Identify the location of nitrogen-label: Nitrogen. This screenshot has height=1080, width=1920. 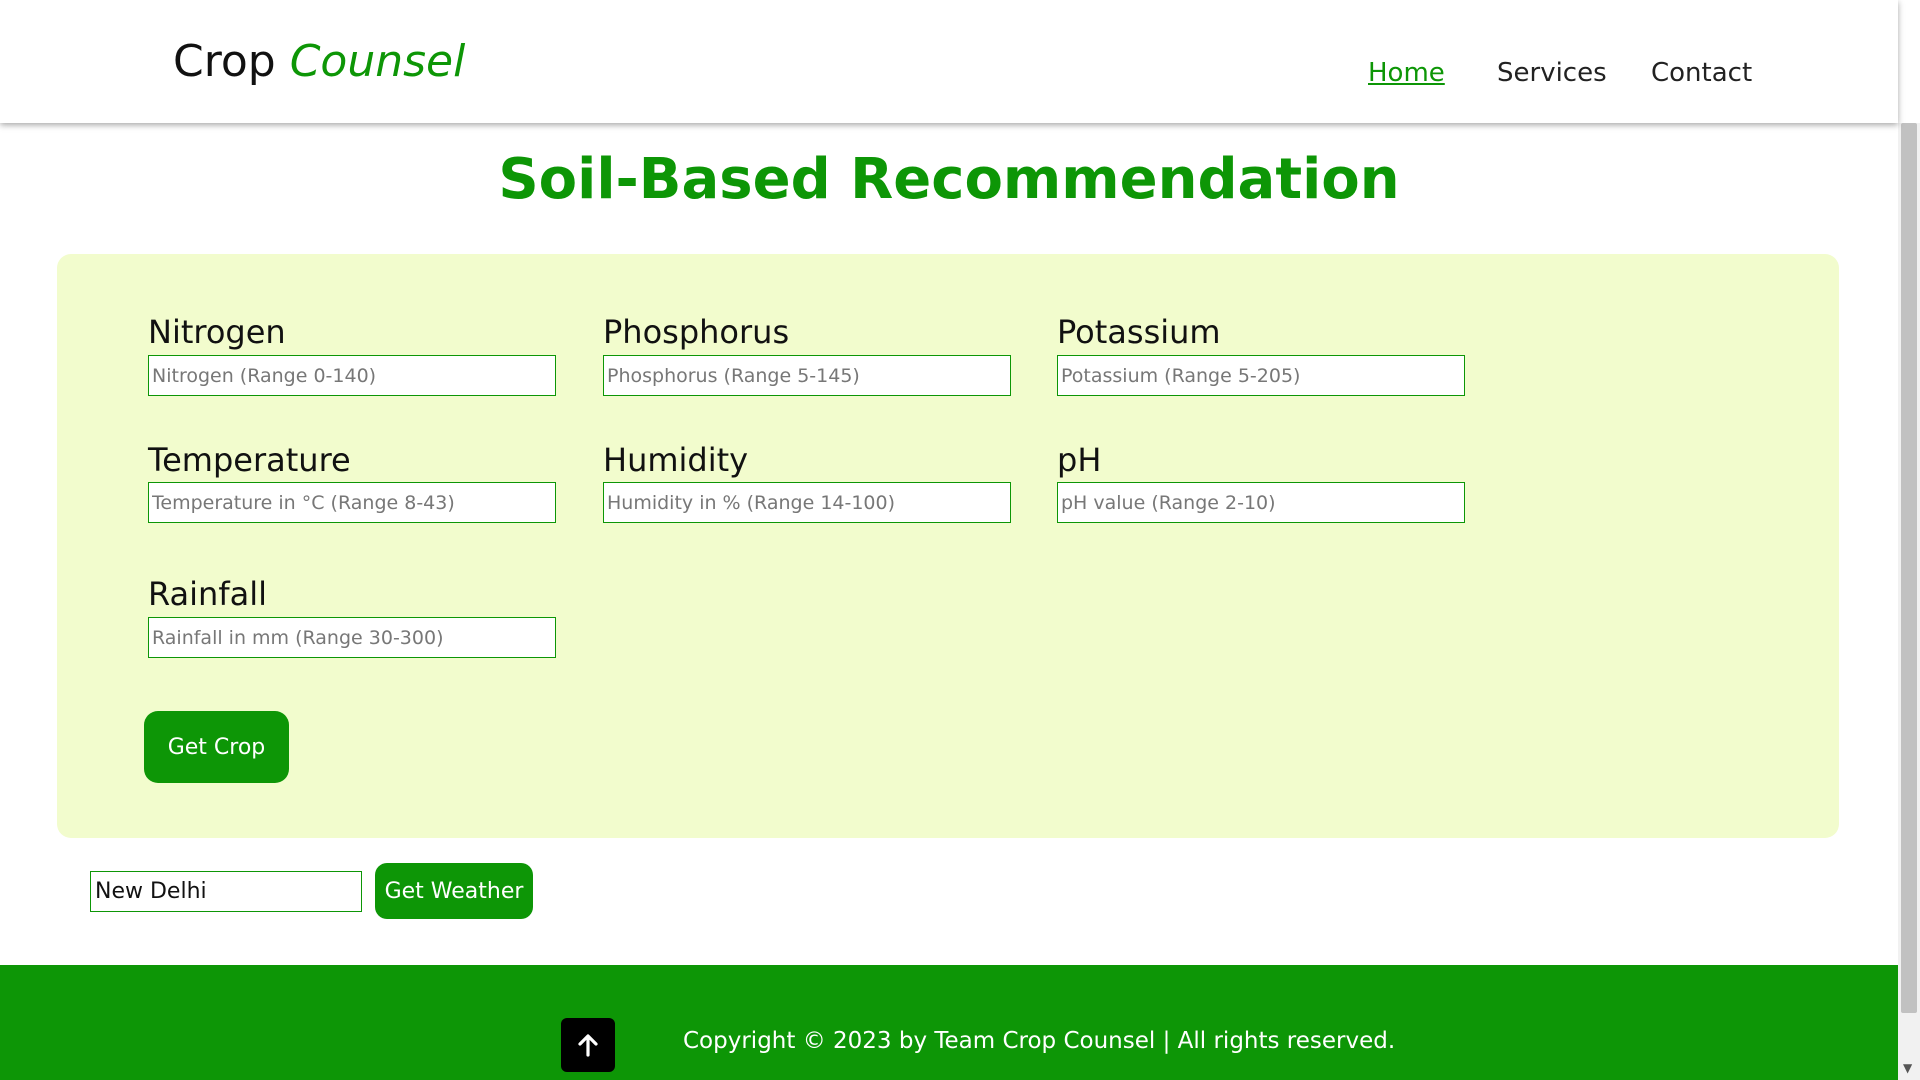
(217, 332).